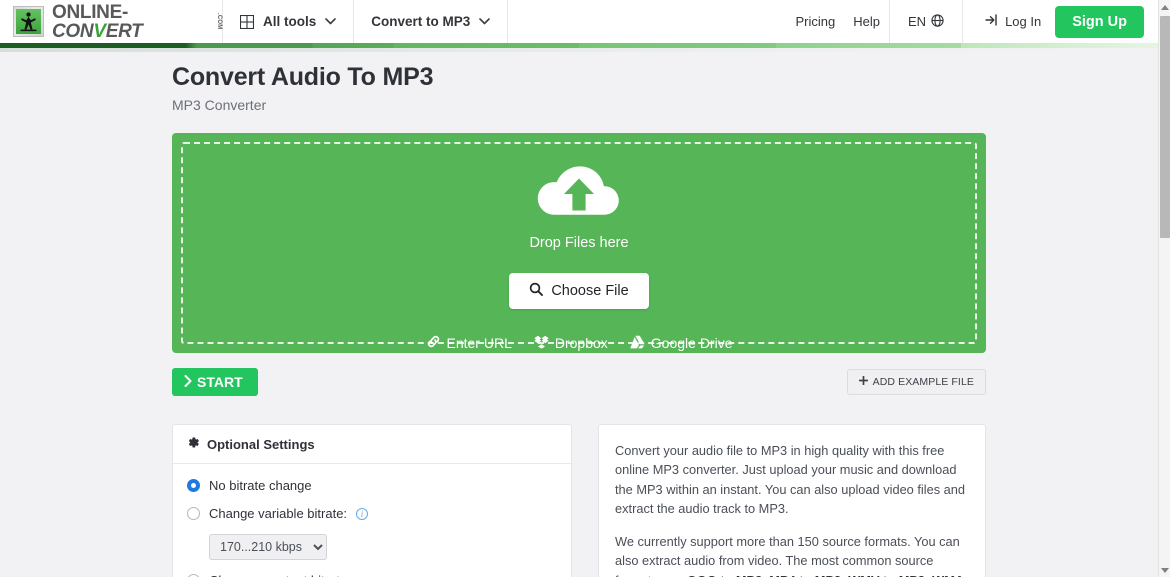 This screenshot has width=1170, height=577. I want to click on source-dropbox: Dropbox, so click(571, 343).